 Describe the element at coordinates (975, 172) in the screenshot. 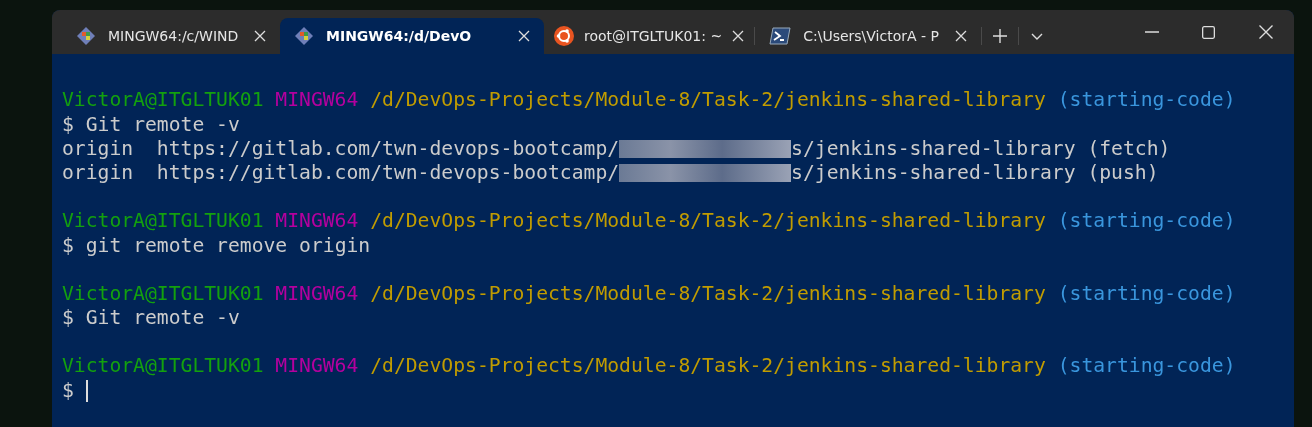

I see `output-text: s/jenkins-shared-library (push)` at that location.